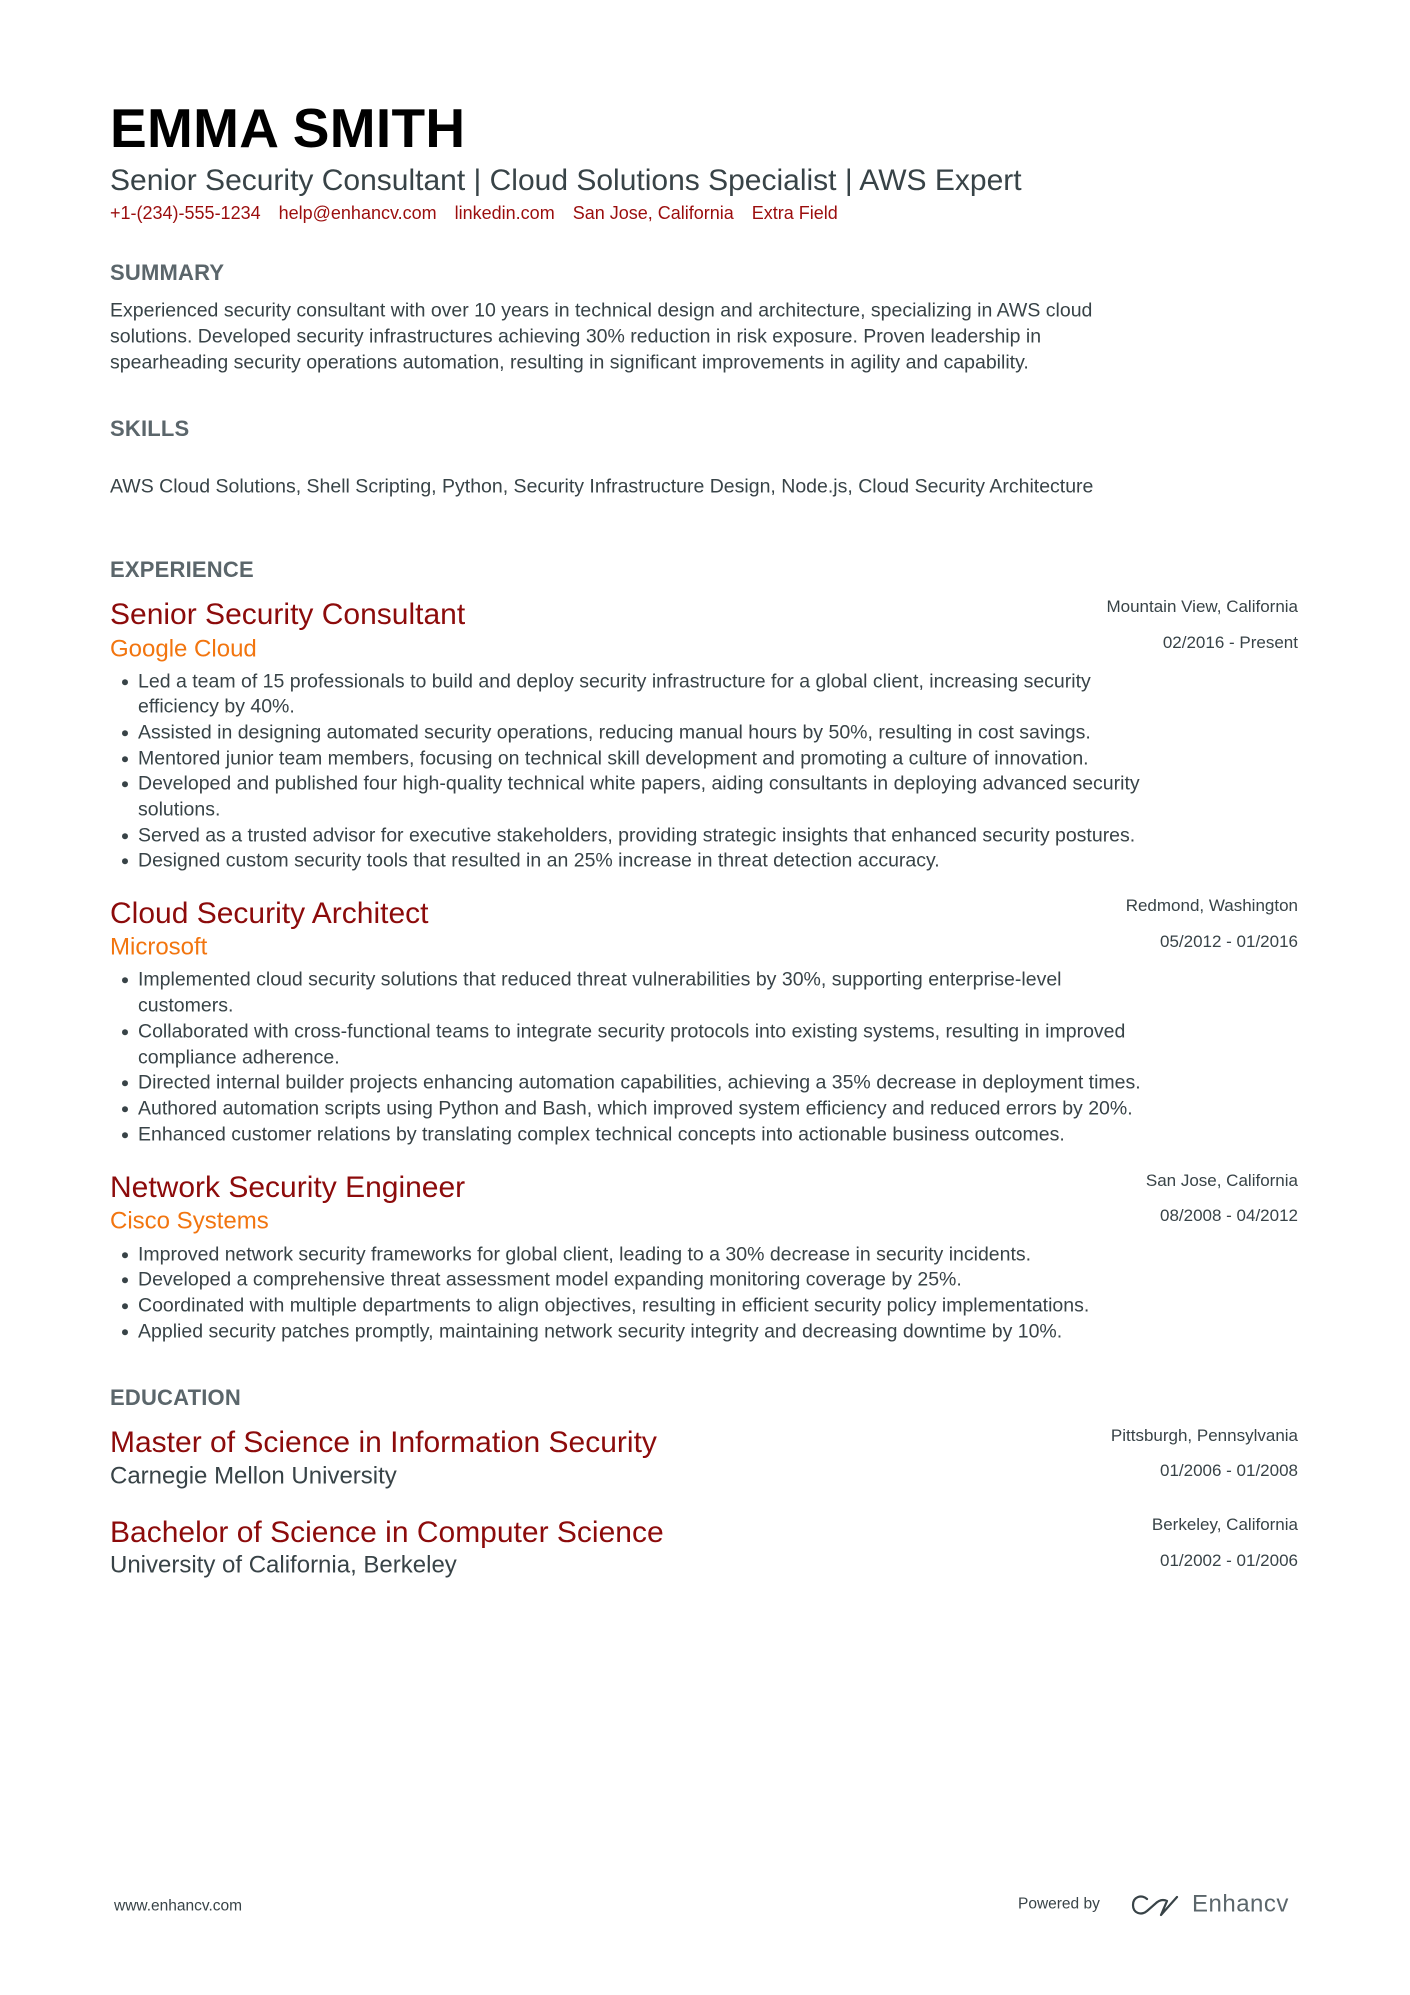 Image resolution: width=1410 pixels, height=1995 pixels. What do you see at coordinates (183, 649) in the screenshot?
I see `company-name: Google Cloud` at bounding box center [183, 649].